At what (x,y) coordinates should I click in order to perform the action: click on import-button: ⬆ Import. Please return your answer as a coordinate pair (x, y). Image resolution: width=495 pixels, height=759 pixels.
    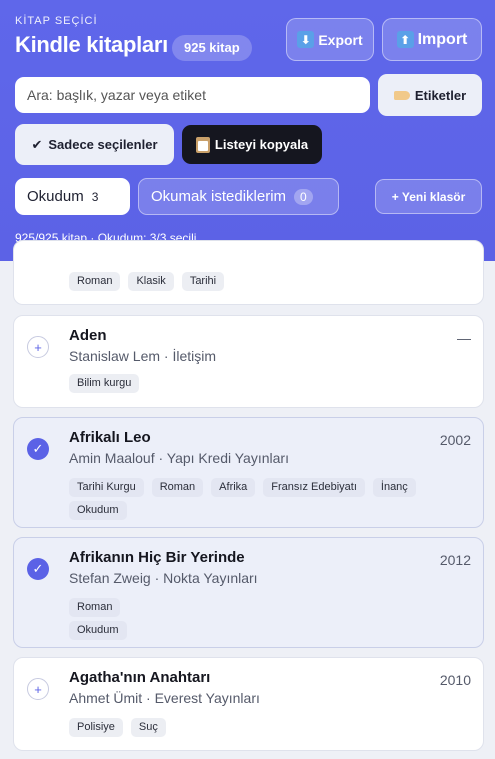
    Looking at the image, I should click on (432, 39).